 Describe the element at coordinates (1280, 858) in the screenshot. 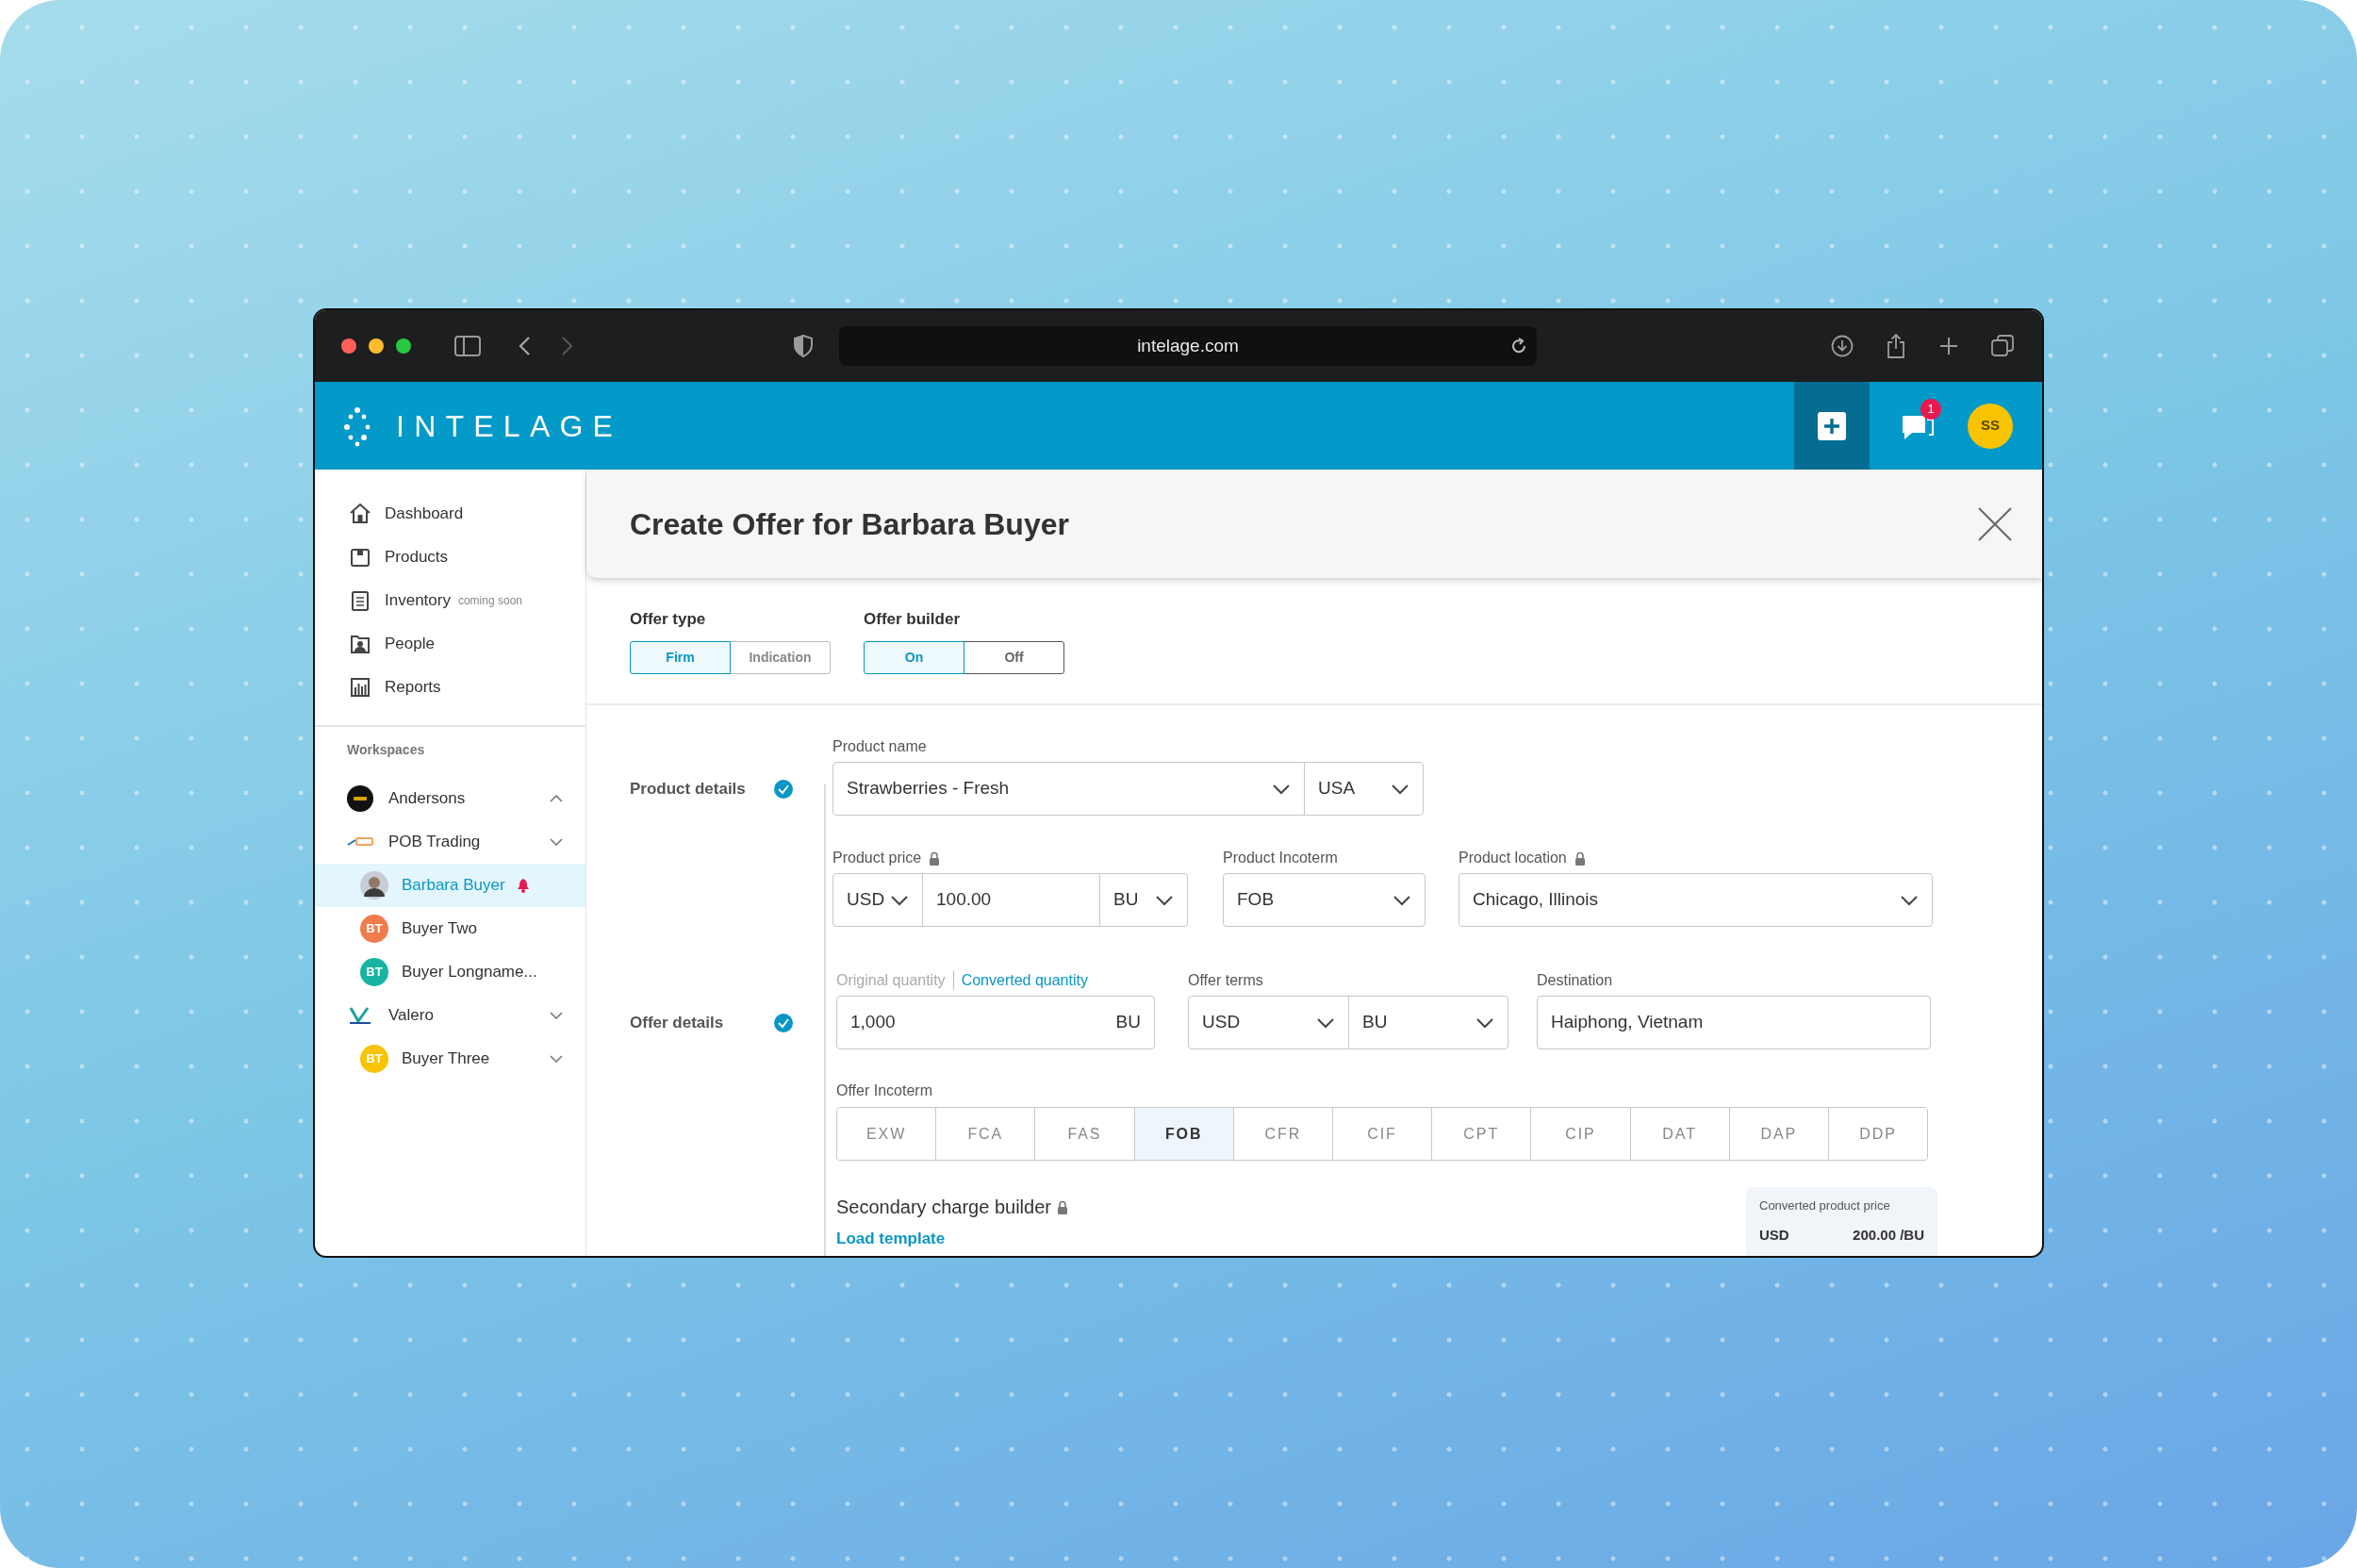

I see `field-label: Product Incoterm` at that location.